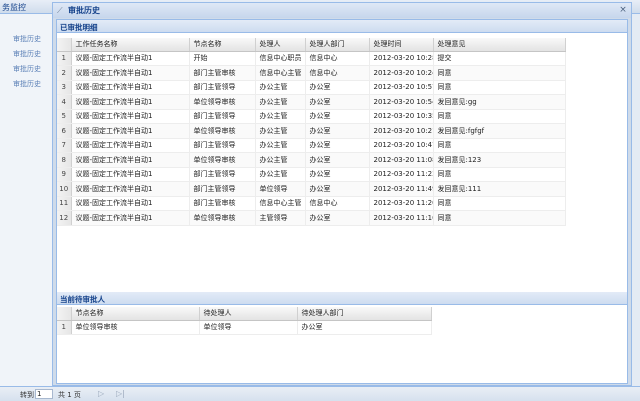  I want to click on table-row: 1 单位领导审核 单位领导 办公室, so click(244, 327).